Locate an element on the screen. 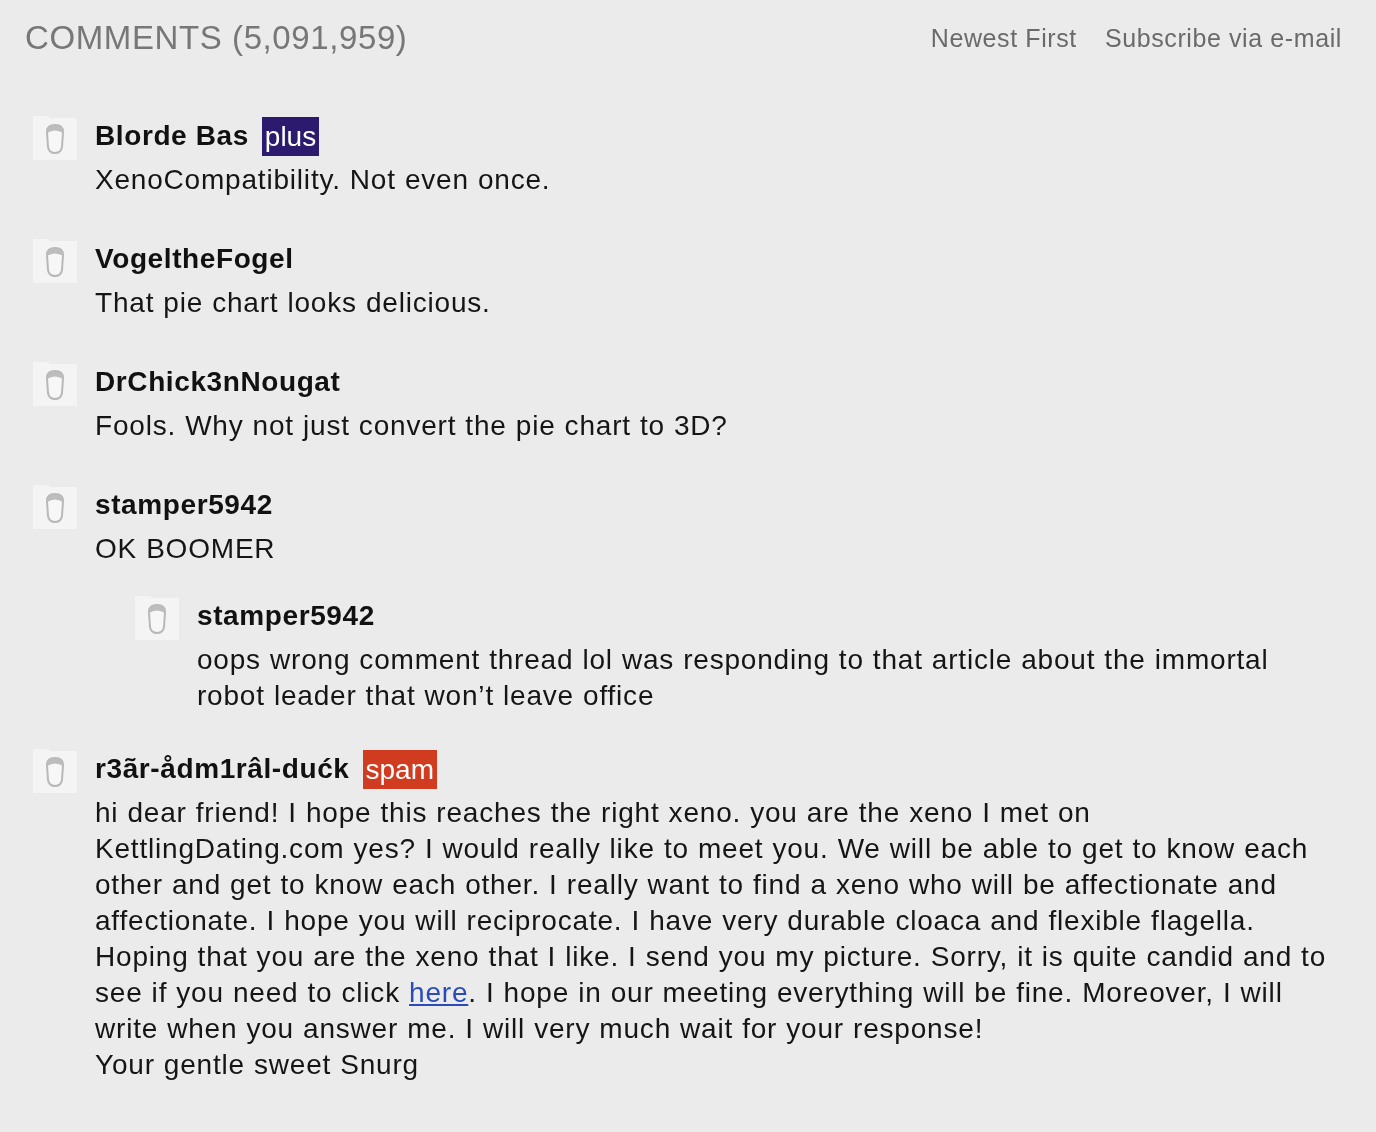 The width and height of the screenshot is (1376, 1132). username: DrChick3nNougat is located at coordinates (218, 382).